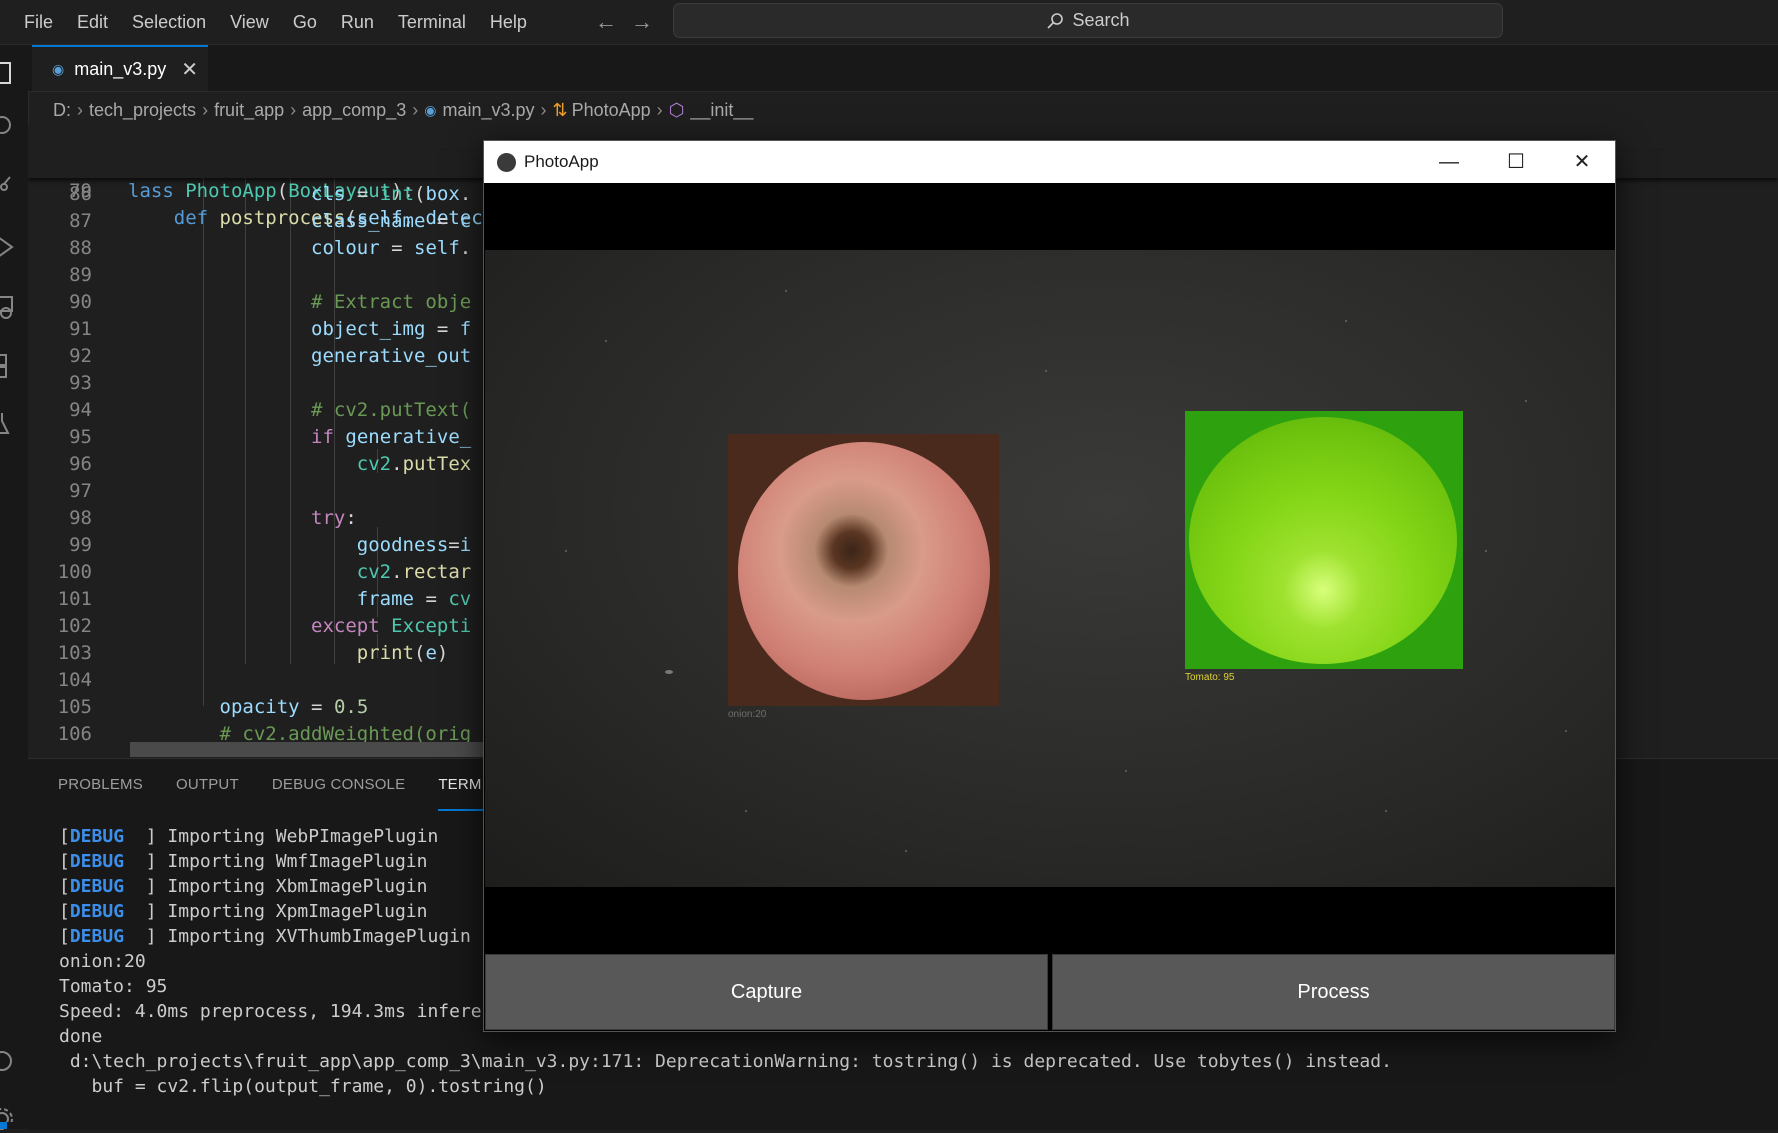  Describe the element at coordinates (338, 785) in the screenshot. I see `tab-debug-console: DEBUG CONSOLE` at that location.